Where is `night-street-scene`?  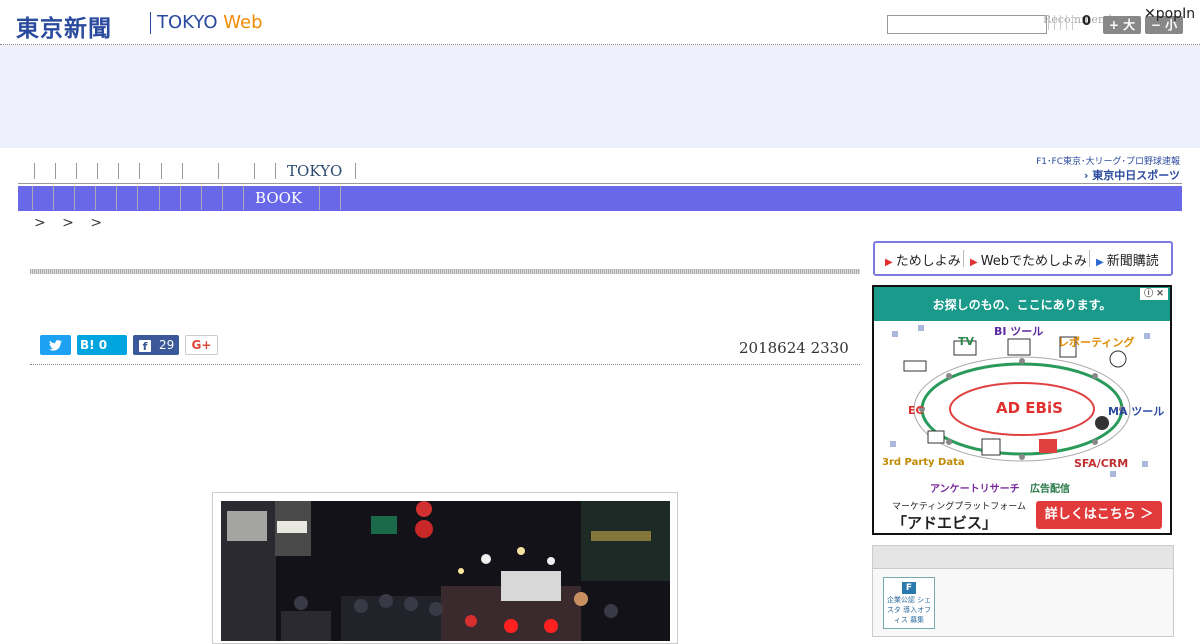 night-street-scene is located at coordinates (445, 571).